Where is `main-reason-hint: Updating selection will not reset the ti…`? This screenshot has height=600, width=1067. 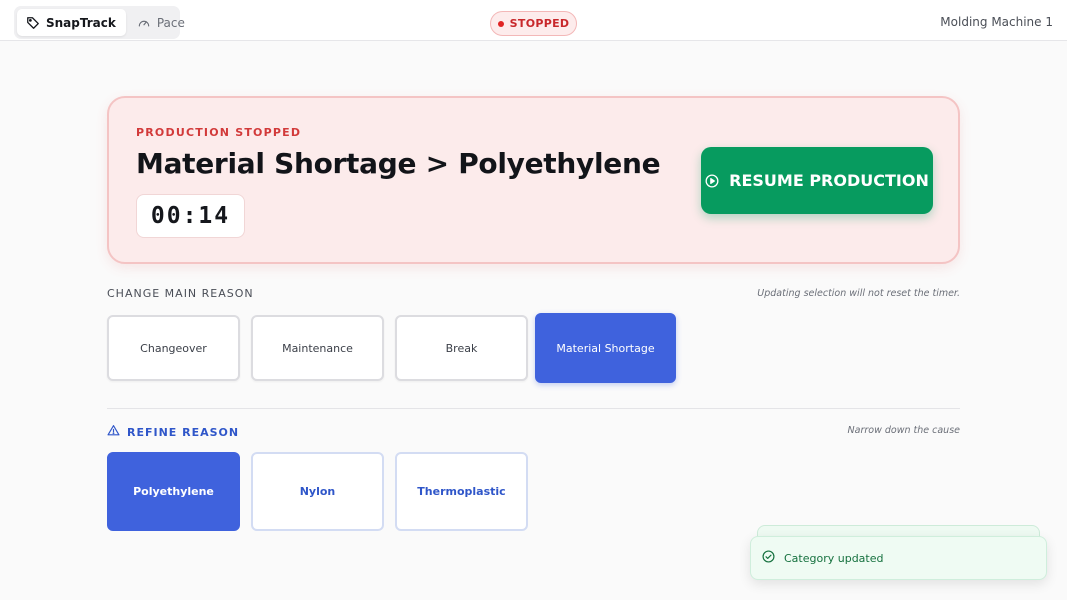 main-reason-hint: Updating selection will not reset the ti… is located at coordinates (858, 293).